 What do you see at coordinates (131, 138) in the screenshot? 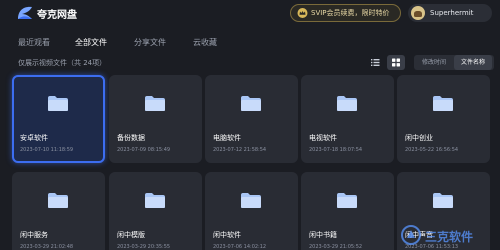
I see `folder-name: 备份数据` at bounding box center [131, 138].